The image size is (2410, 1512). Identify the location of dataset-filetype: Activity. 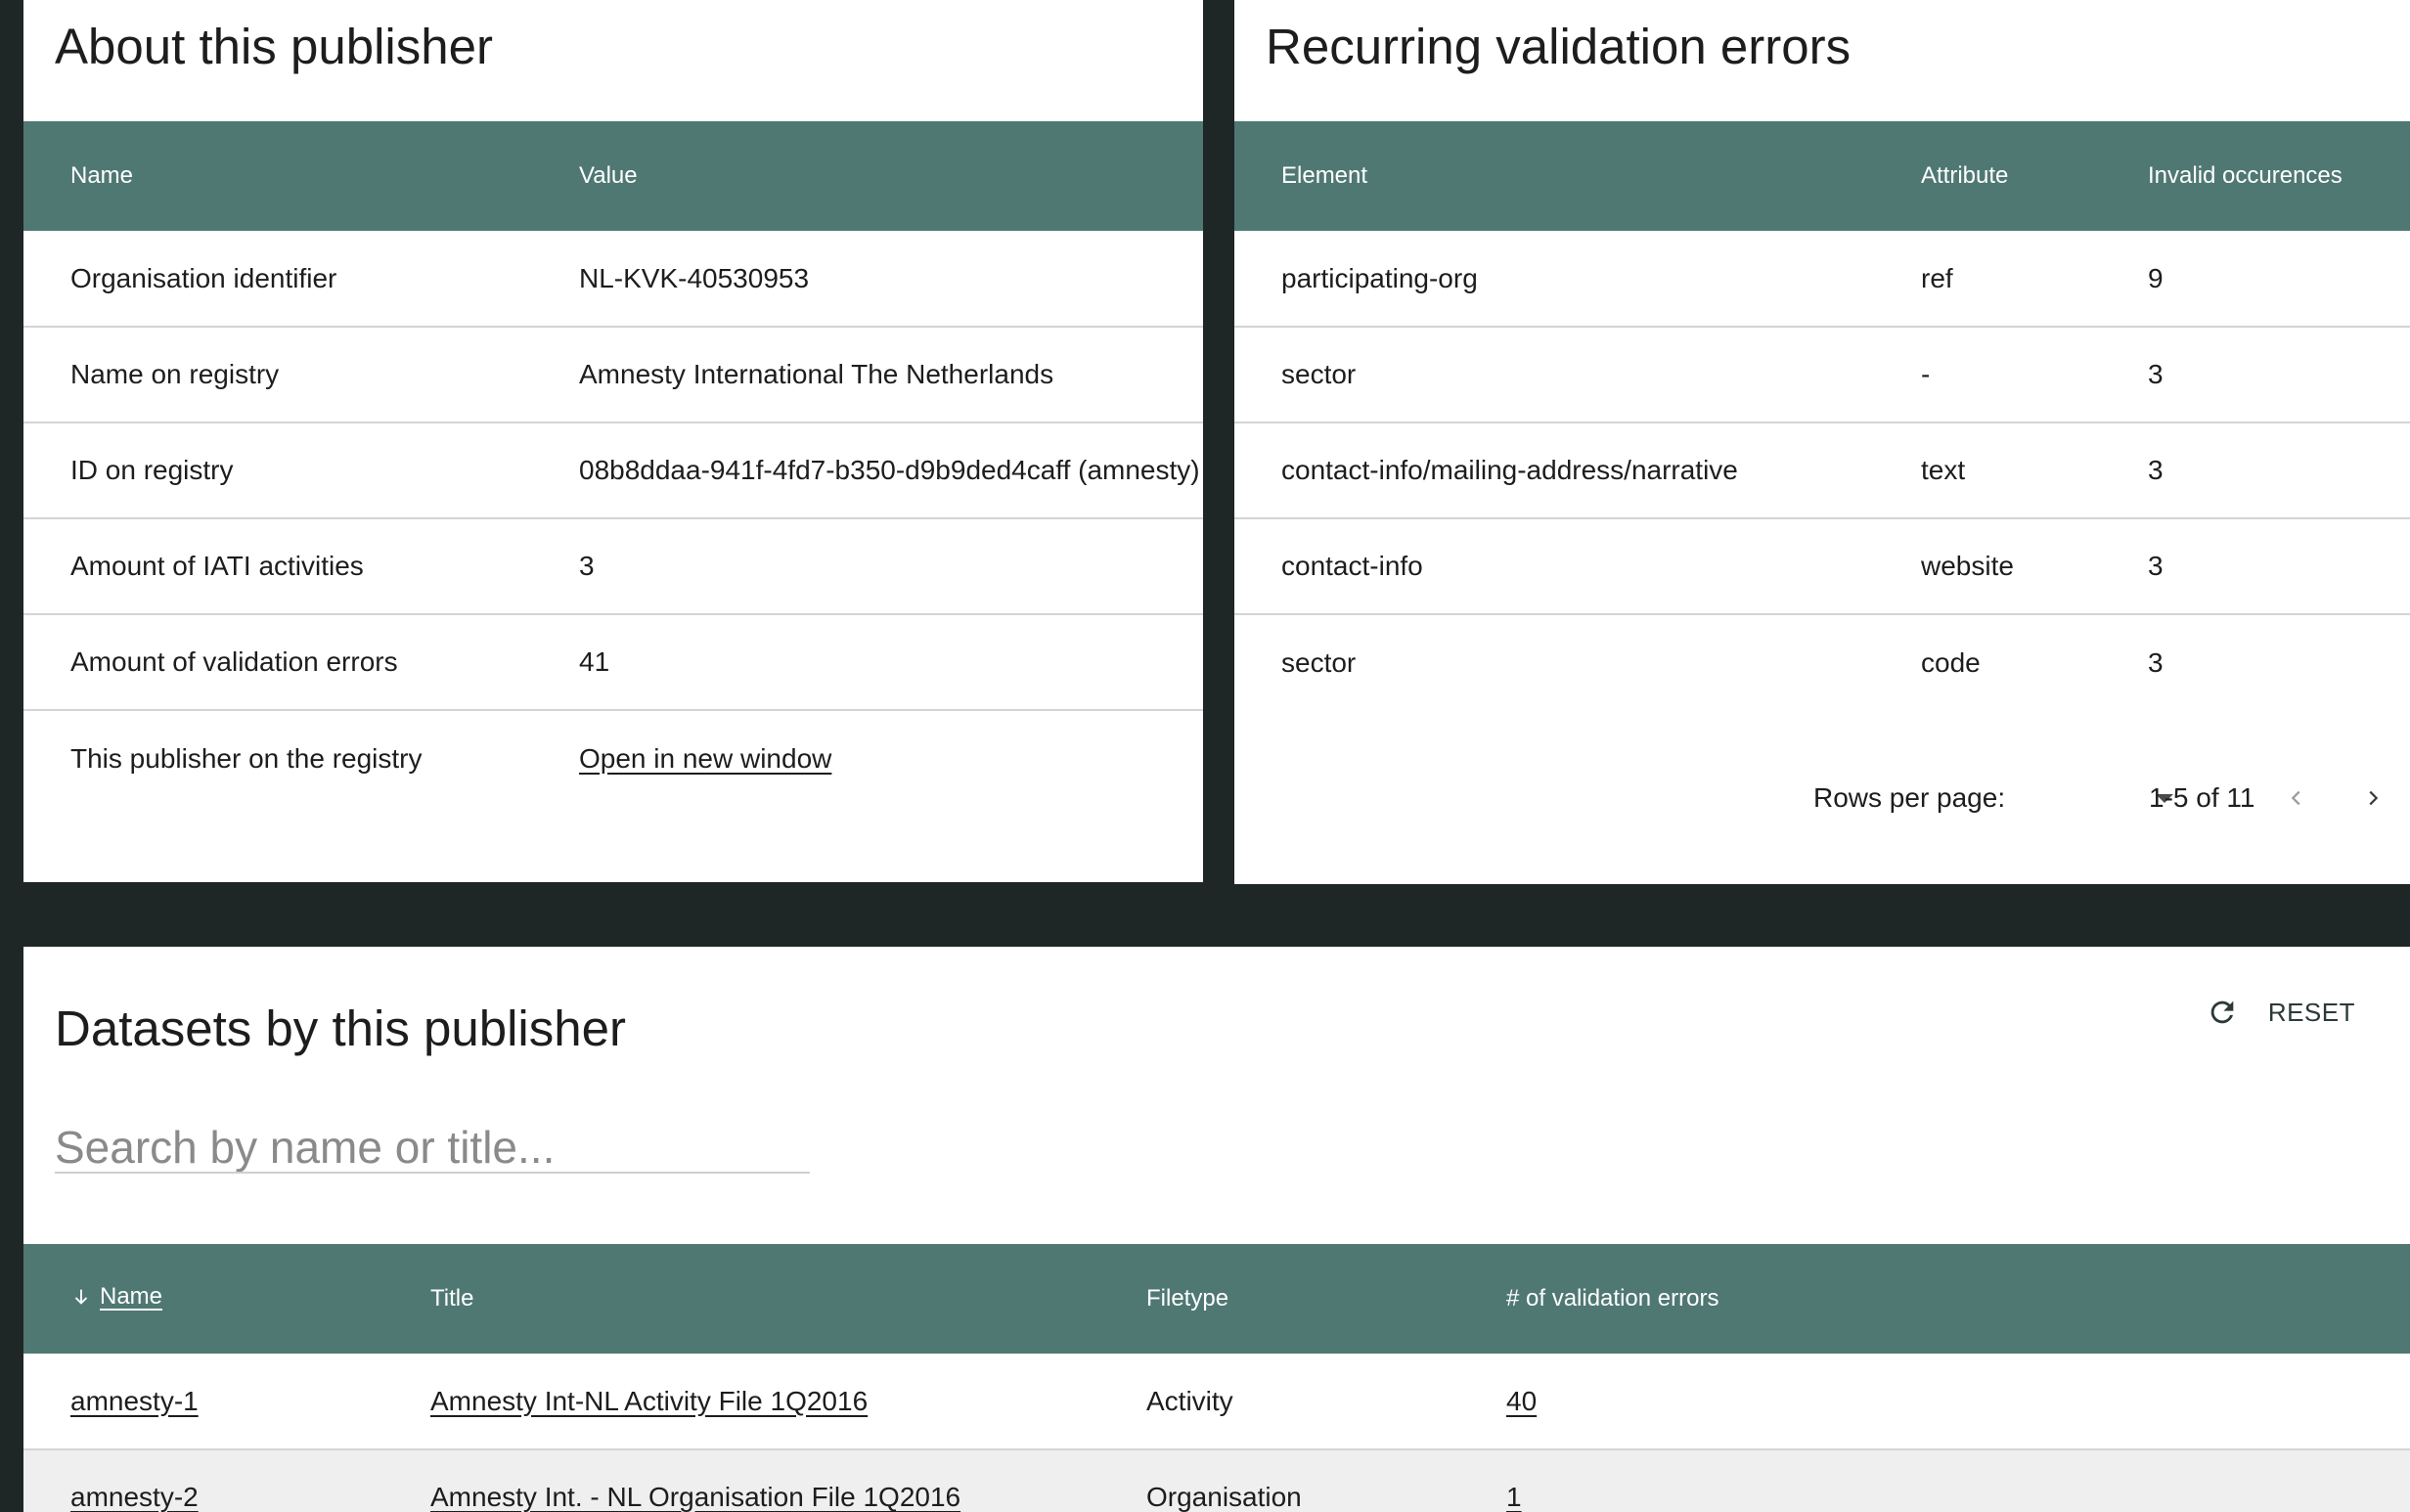
(1279, 1402).